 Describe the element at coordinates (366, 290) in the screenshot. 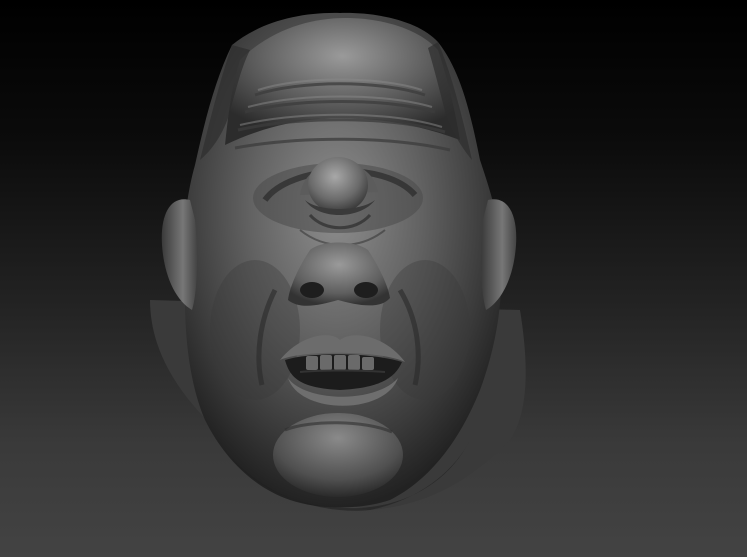

I see `right-nostril` at that location.